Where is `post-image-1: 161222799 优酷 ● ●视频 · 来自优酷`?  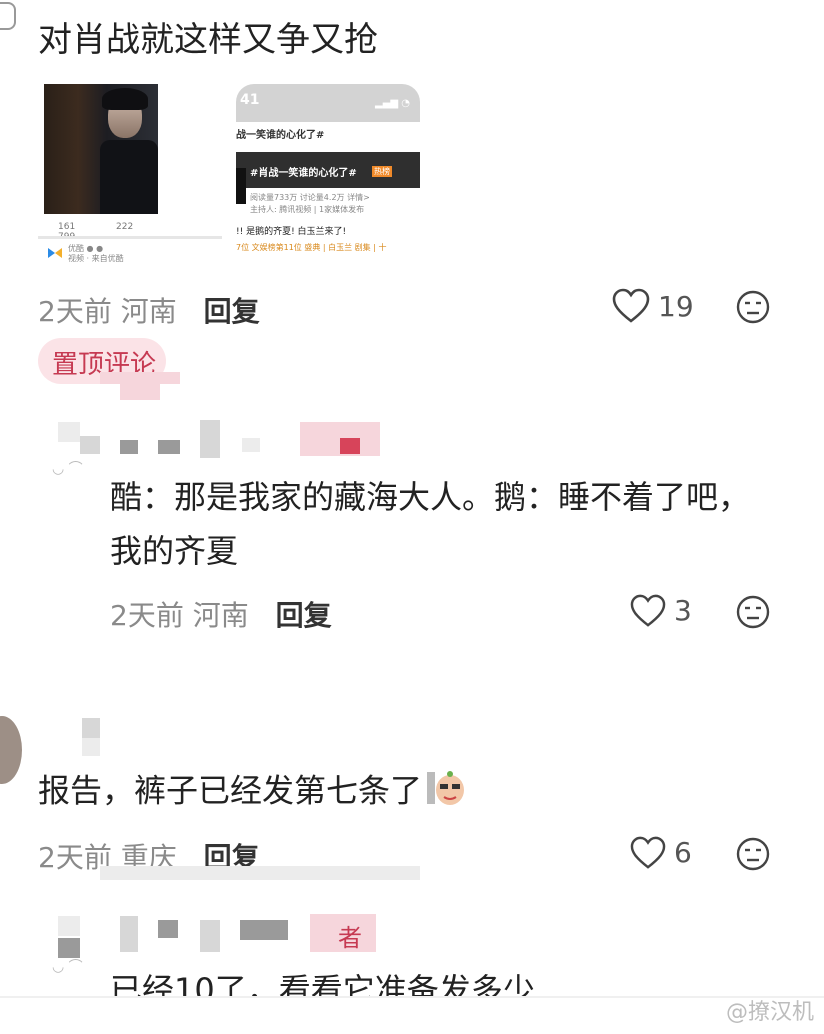
post-image-1: 161222799 优酷 ● ●视频 · 来自优酷 is located at coordinates (130, 174).